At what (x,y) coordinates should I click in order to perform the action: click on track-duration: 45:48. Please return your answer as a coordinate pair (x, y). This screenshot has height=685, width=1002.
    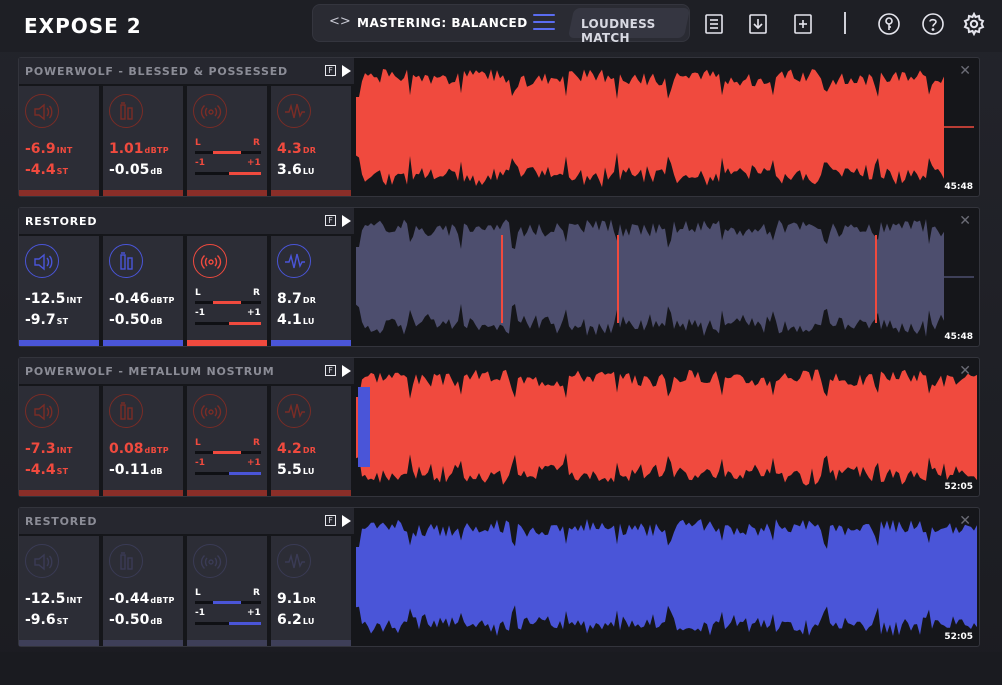
    Looking at the image, I should click on (958, 337).